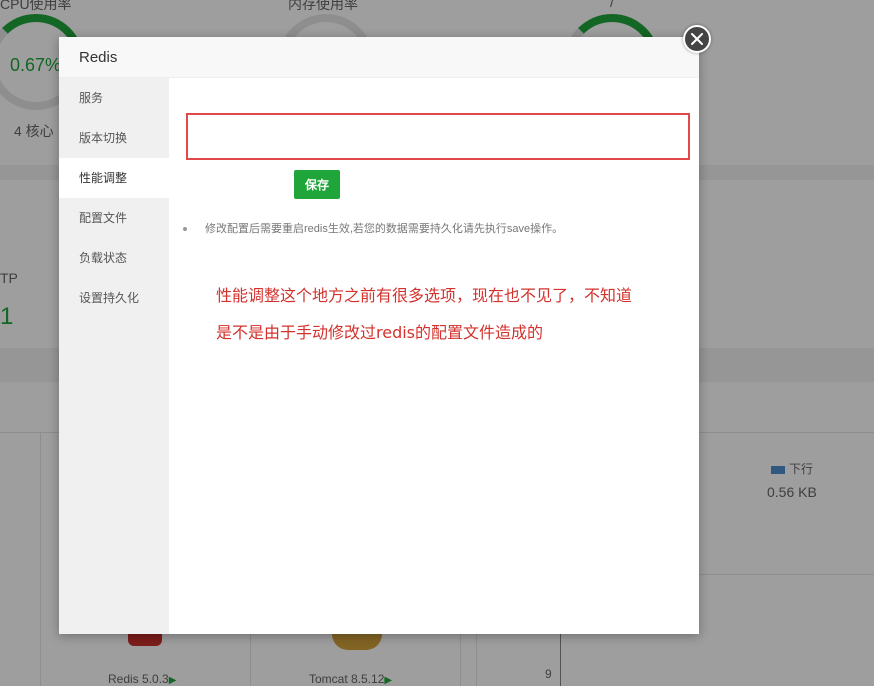 Image resolution: width=874 pixels, height=686 pixels. What do you see at coordinates (114, 258) in the screenshot?
I see `sidebar-item-load-status: 负载状态` at bounding box center [114, 258].